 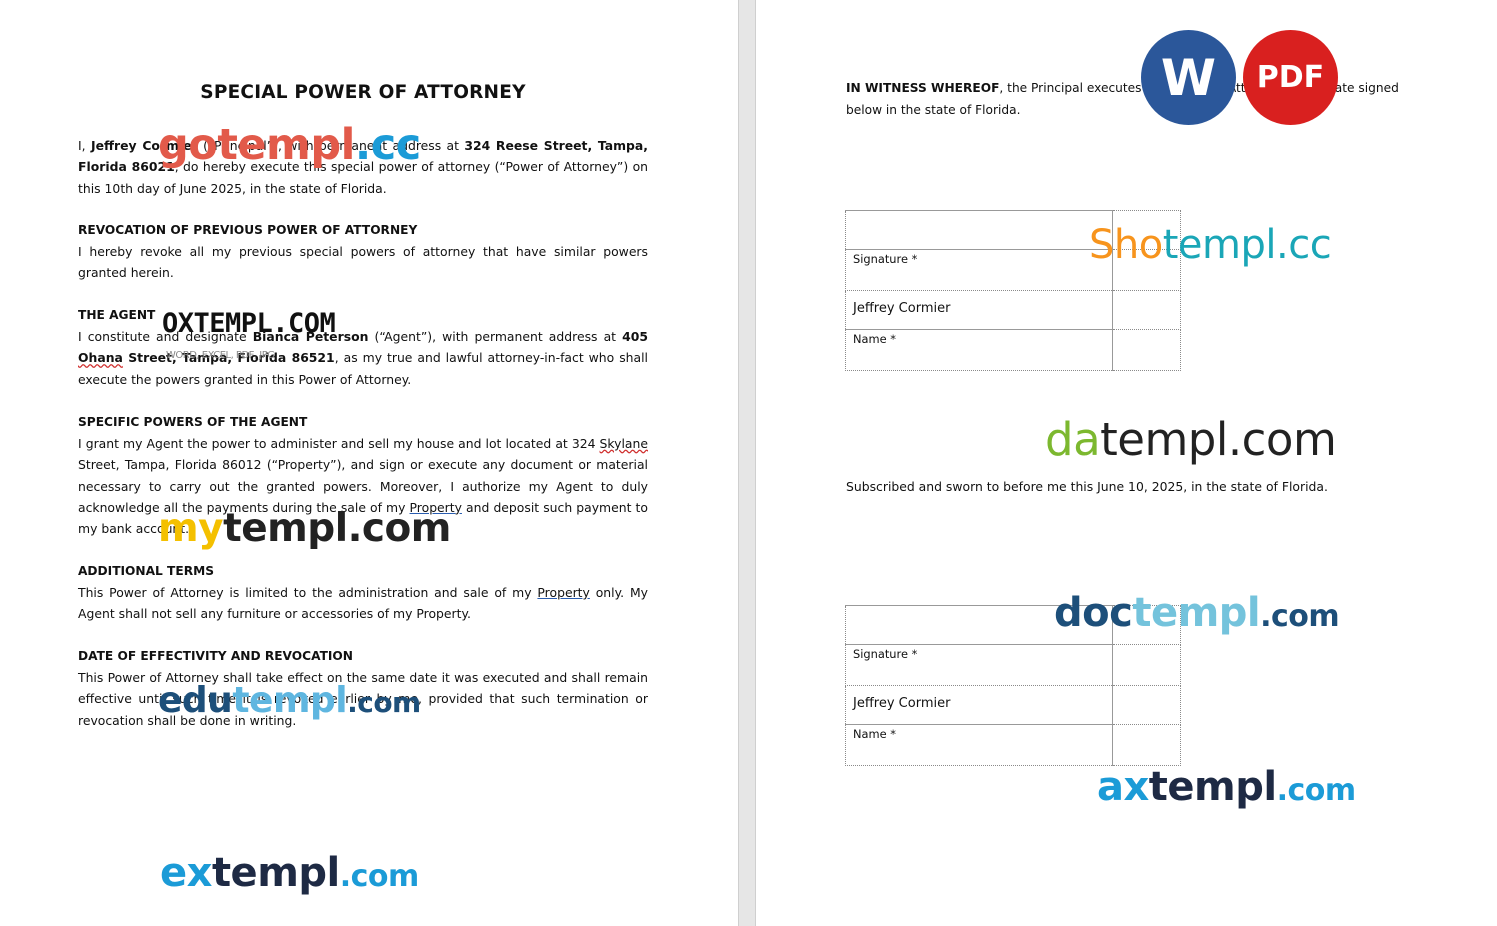 What do you see at coordinates (248, 230) in the screenshot?
I see `section-heading: REVOCATION OF PREVIOUS POWER OF ATTORNEY` at bounding box center [248, 230].